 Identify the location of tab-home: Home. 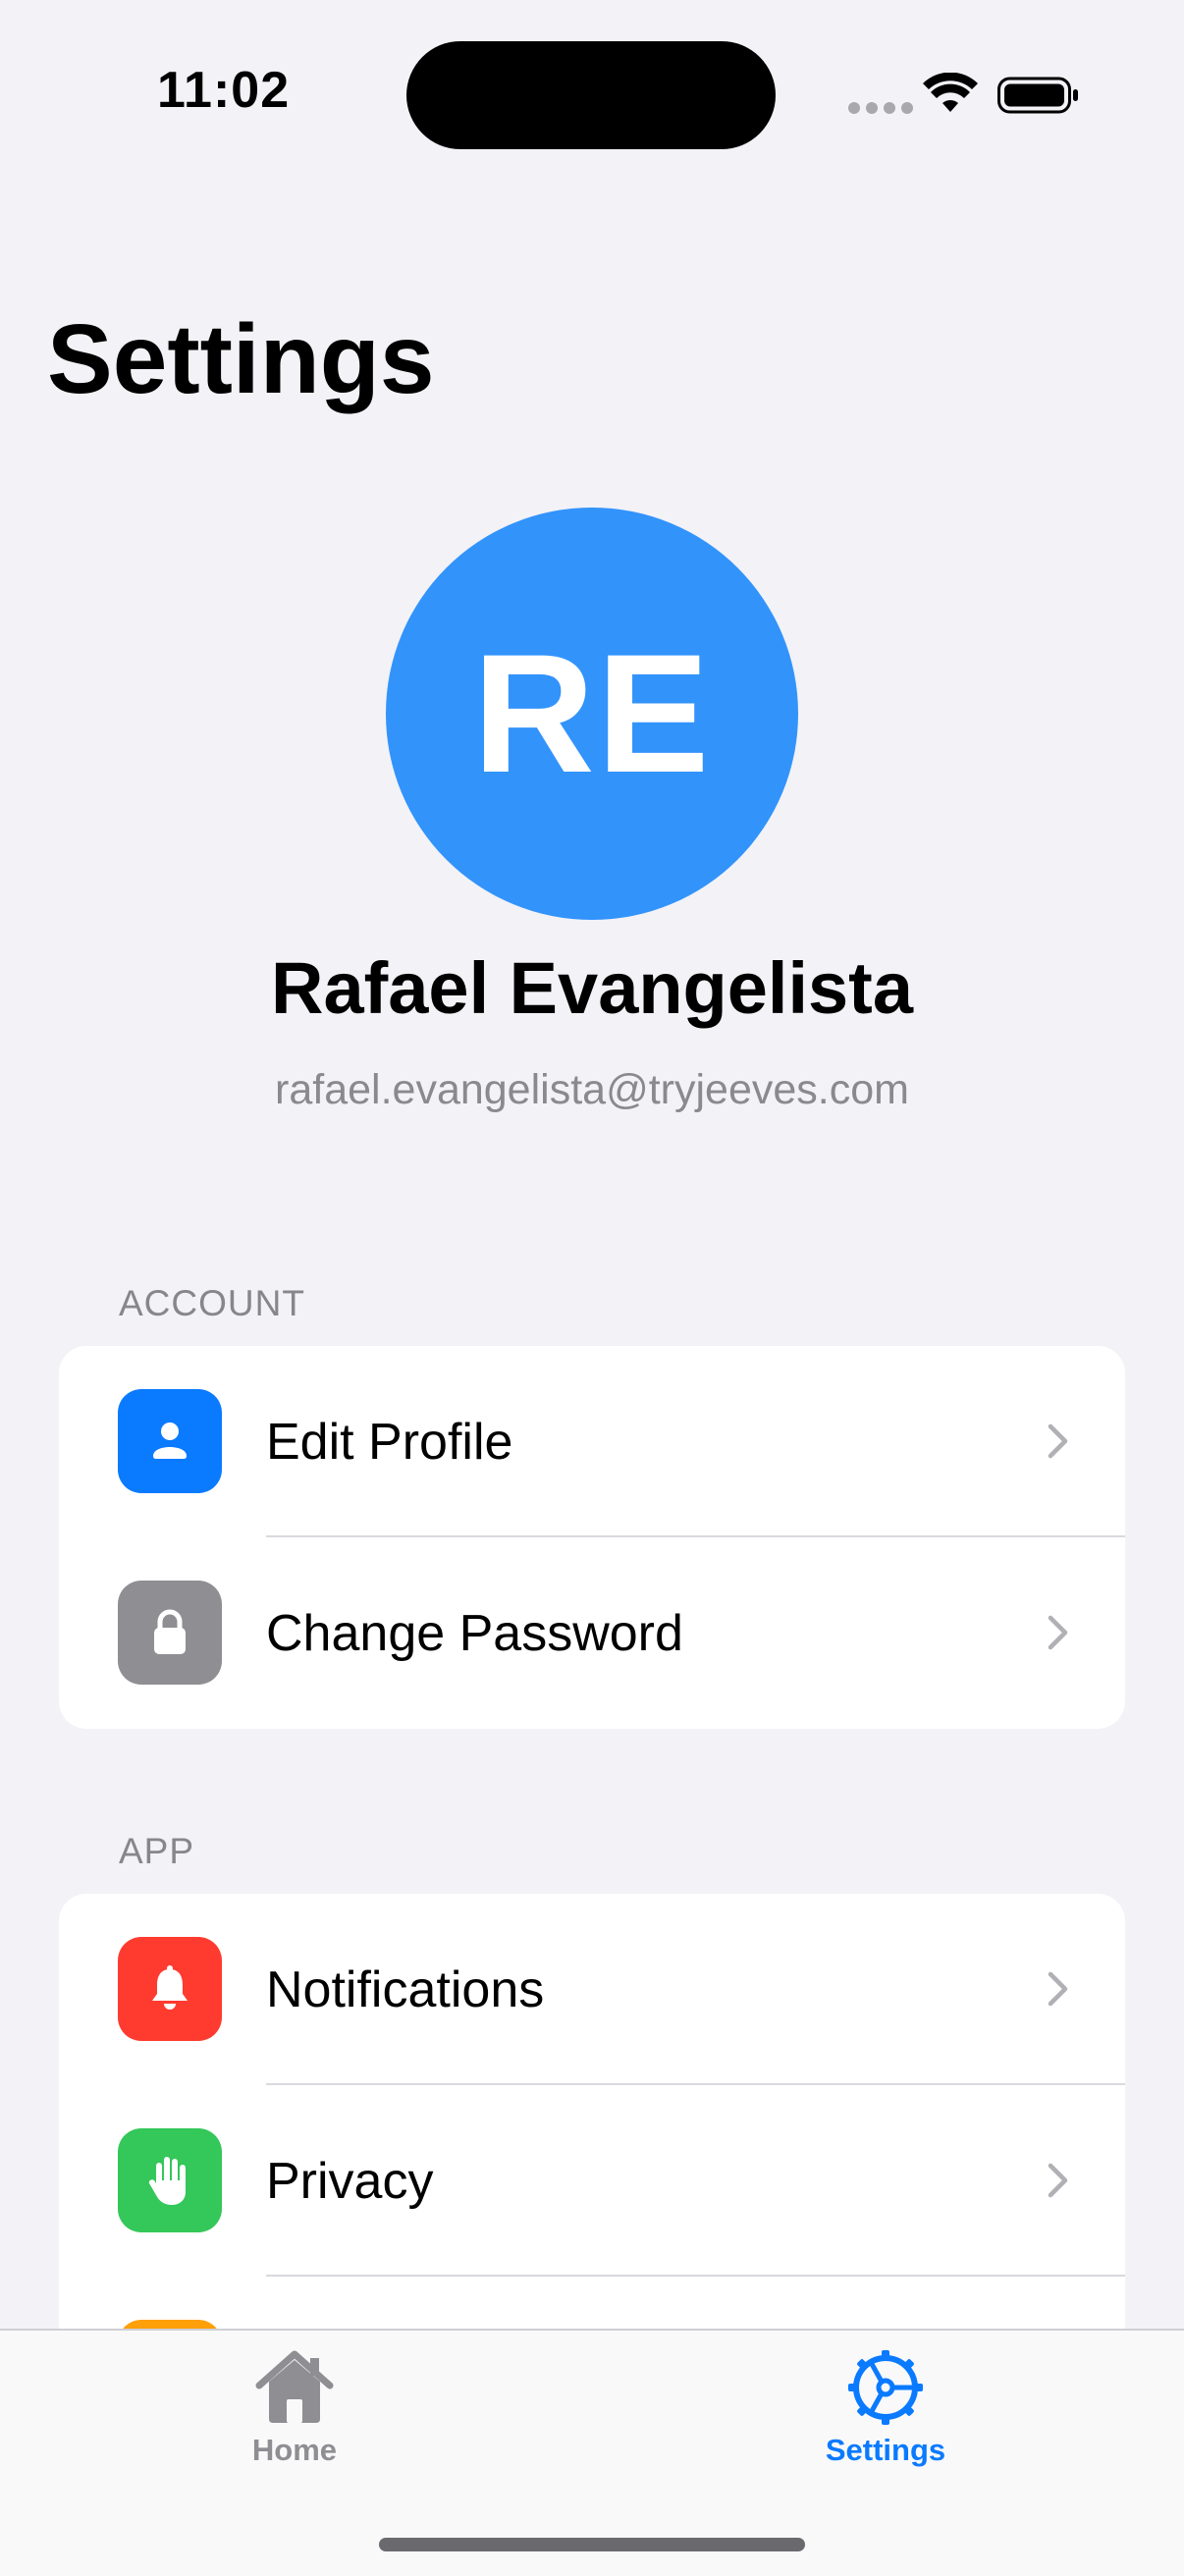
(294, 2422).